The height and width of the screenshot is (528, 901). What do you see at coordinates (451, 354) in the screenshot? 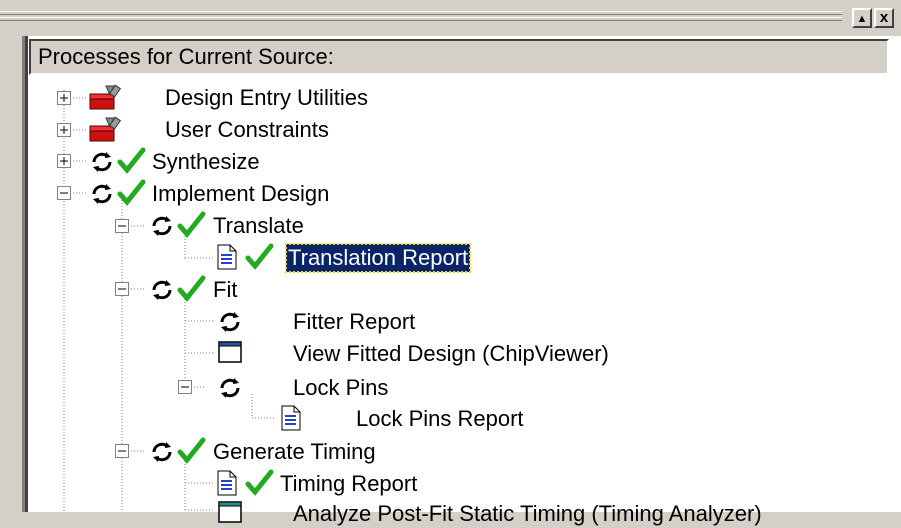
I see `tree-item-label: View Fitted Design (ChipViewer)` at bounding box center [451, 354].